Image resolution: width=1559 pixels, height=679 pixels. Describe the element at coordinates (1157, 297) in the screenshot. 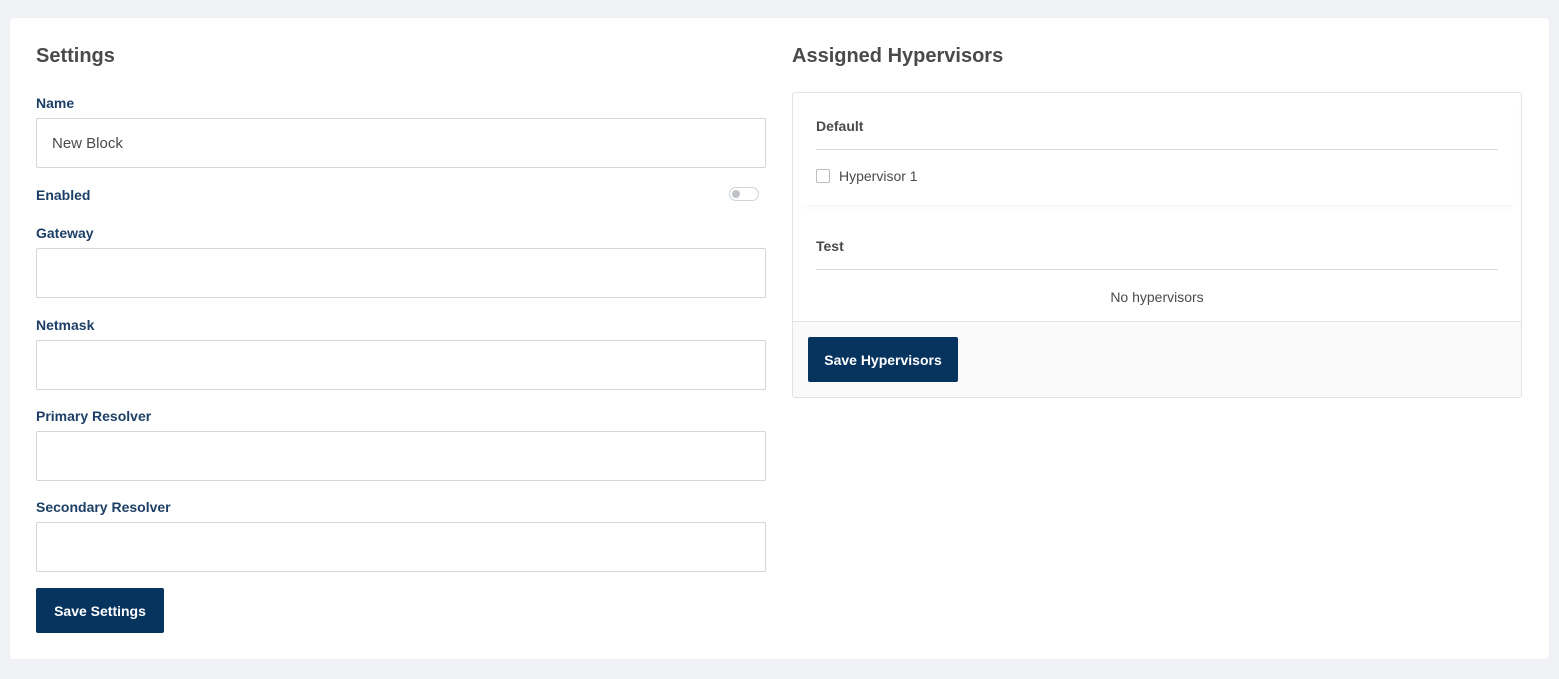

I see `no-hypervisors-message: No hypervisors` at that location.